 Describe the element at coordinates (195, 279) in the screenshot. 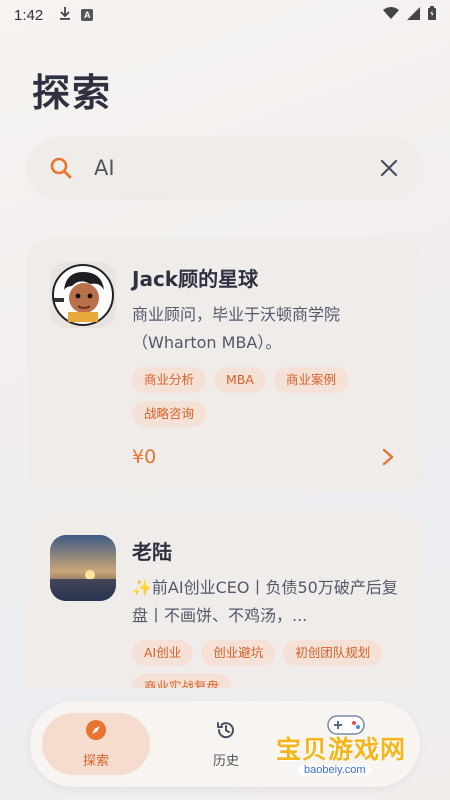

I see `card-name: Jack顾的星球` at that location.